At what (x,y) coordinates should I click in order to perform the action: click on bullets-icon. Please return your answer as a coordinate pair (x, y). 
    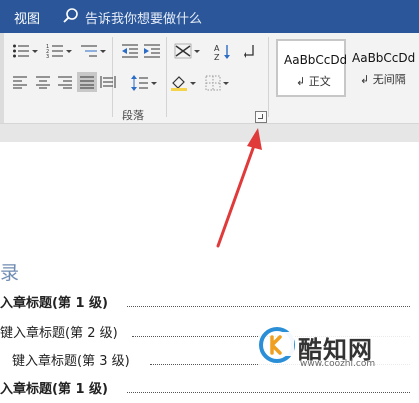
    Looking at the image, I should click on (21, 51).